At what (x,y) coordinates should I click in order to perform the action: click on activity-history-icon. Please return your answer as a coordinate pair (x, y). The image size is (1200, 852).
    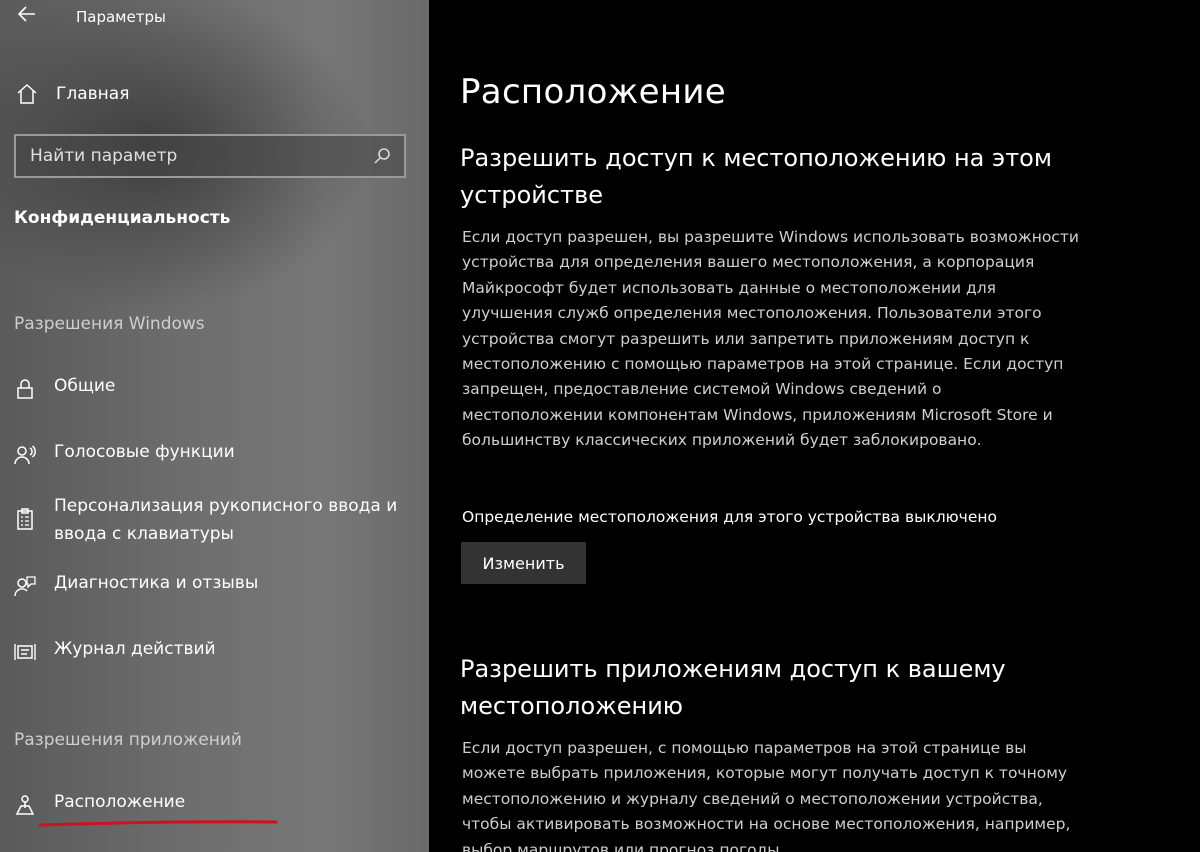
    Looking at the image, I should click on (25, 652).